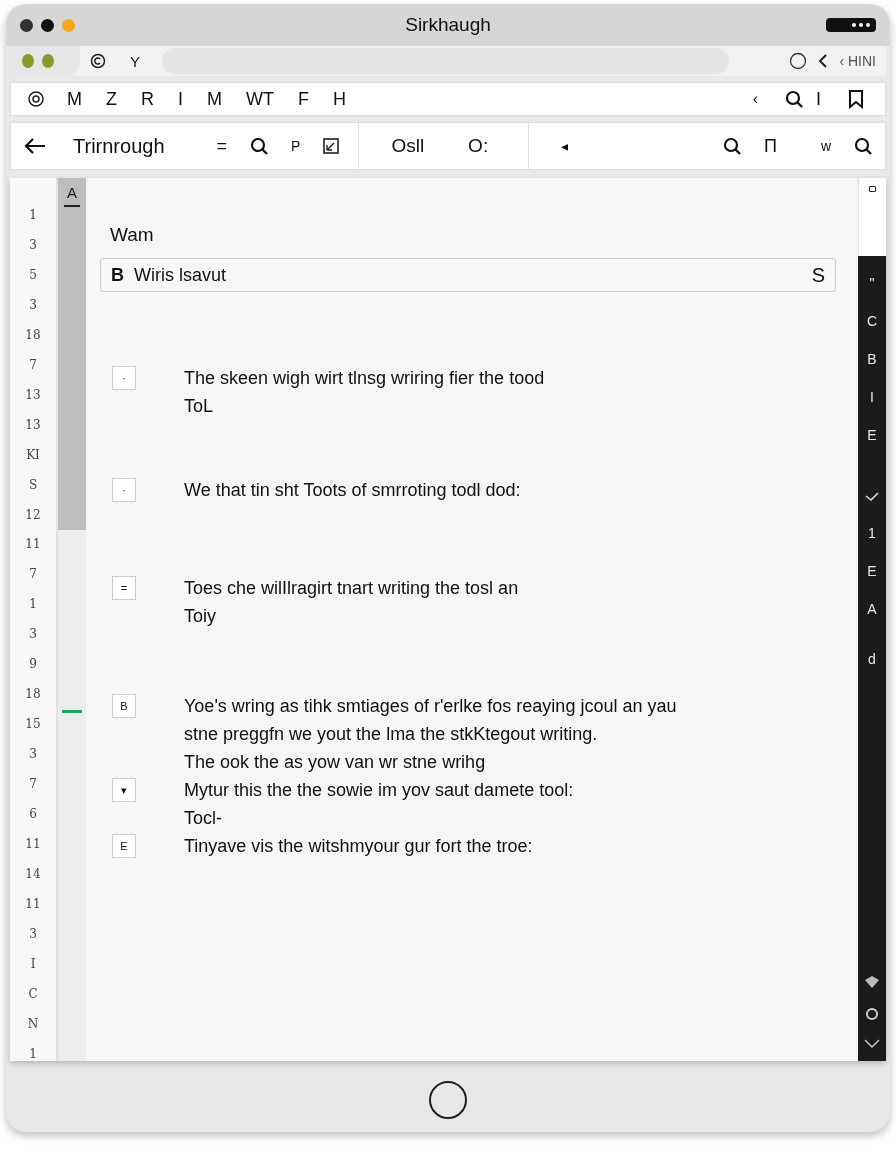  I want to click on chevron-down-icon, so click(872, 1044).